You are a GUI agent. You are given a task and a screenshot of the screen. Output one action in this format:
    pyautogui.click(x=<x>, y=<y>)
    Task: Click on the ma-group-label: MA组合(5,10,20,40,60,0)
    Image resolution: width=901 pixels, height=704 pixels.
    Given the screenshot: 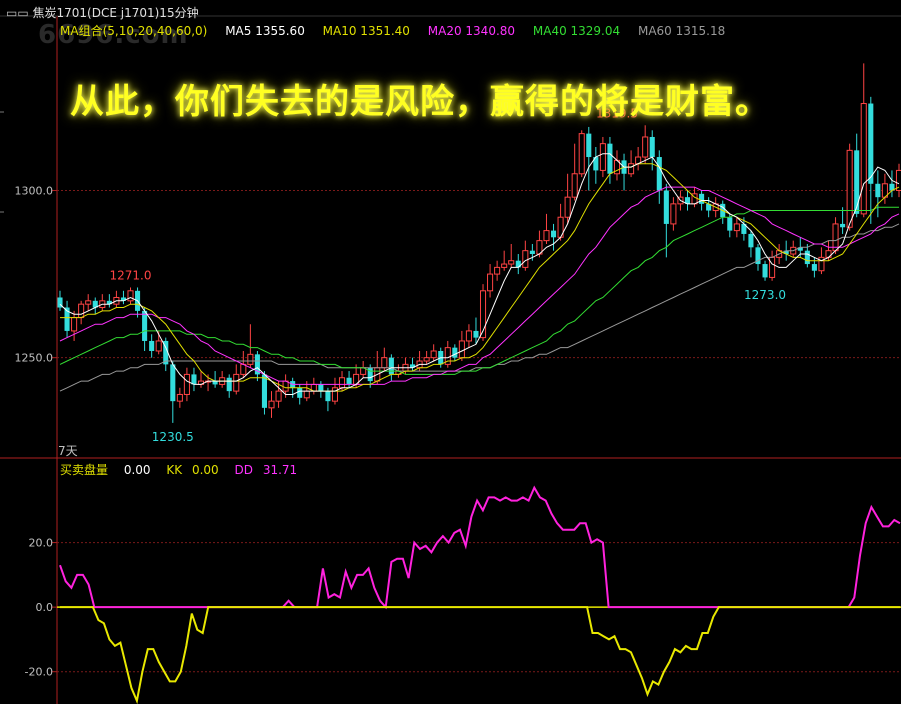 What is the action you would take?
    pyautogui.click(x=133, y=31)
    